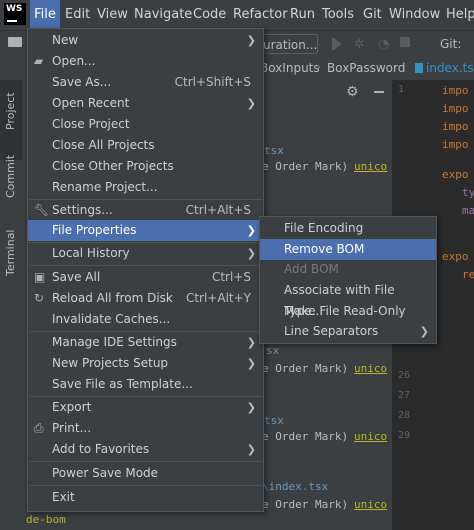 The width and height of the screenshot is (474, 530). What do you see at coordinates (145, 103) in the screenshot?
I see `menu-item-open-recent: Open Recent ❯` at bounding box center [145, 103].